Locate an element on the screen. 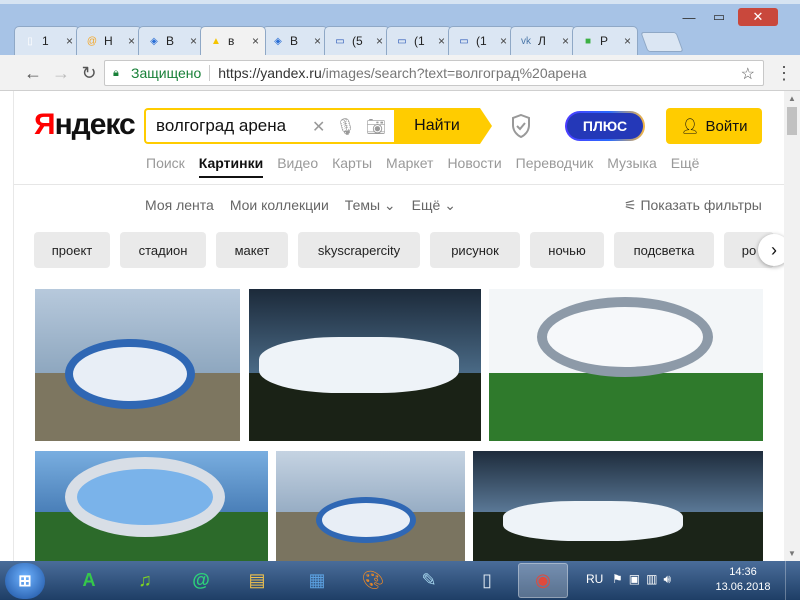 Image resolution: width=800 pixels, height=600 pixels. service-link: Маркет is located at coordinates (409, 163).